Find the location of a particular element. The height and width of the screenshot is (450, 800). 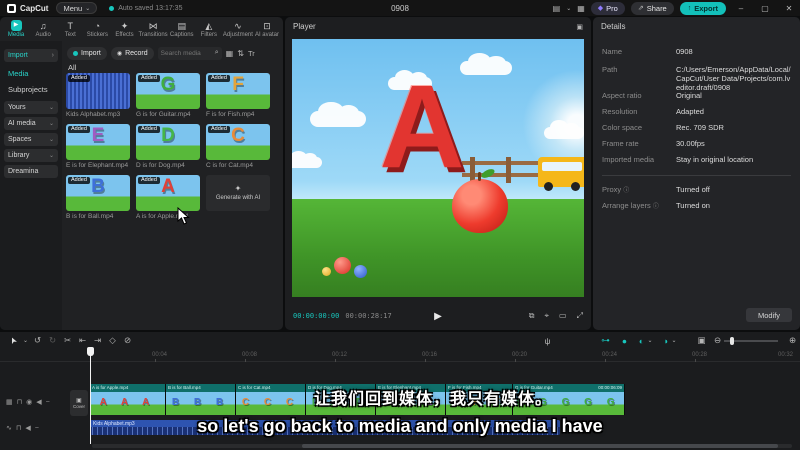

media-item-d: Added D D is for Dog.mp4 is located at coordinates (168, 146).